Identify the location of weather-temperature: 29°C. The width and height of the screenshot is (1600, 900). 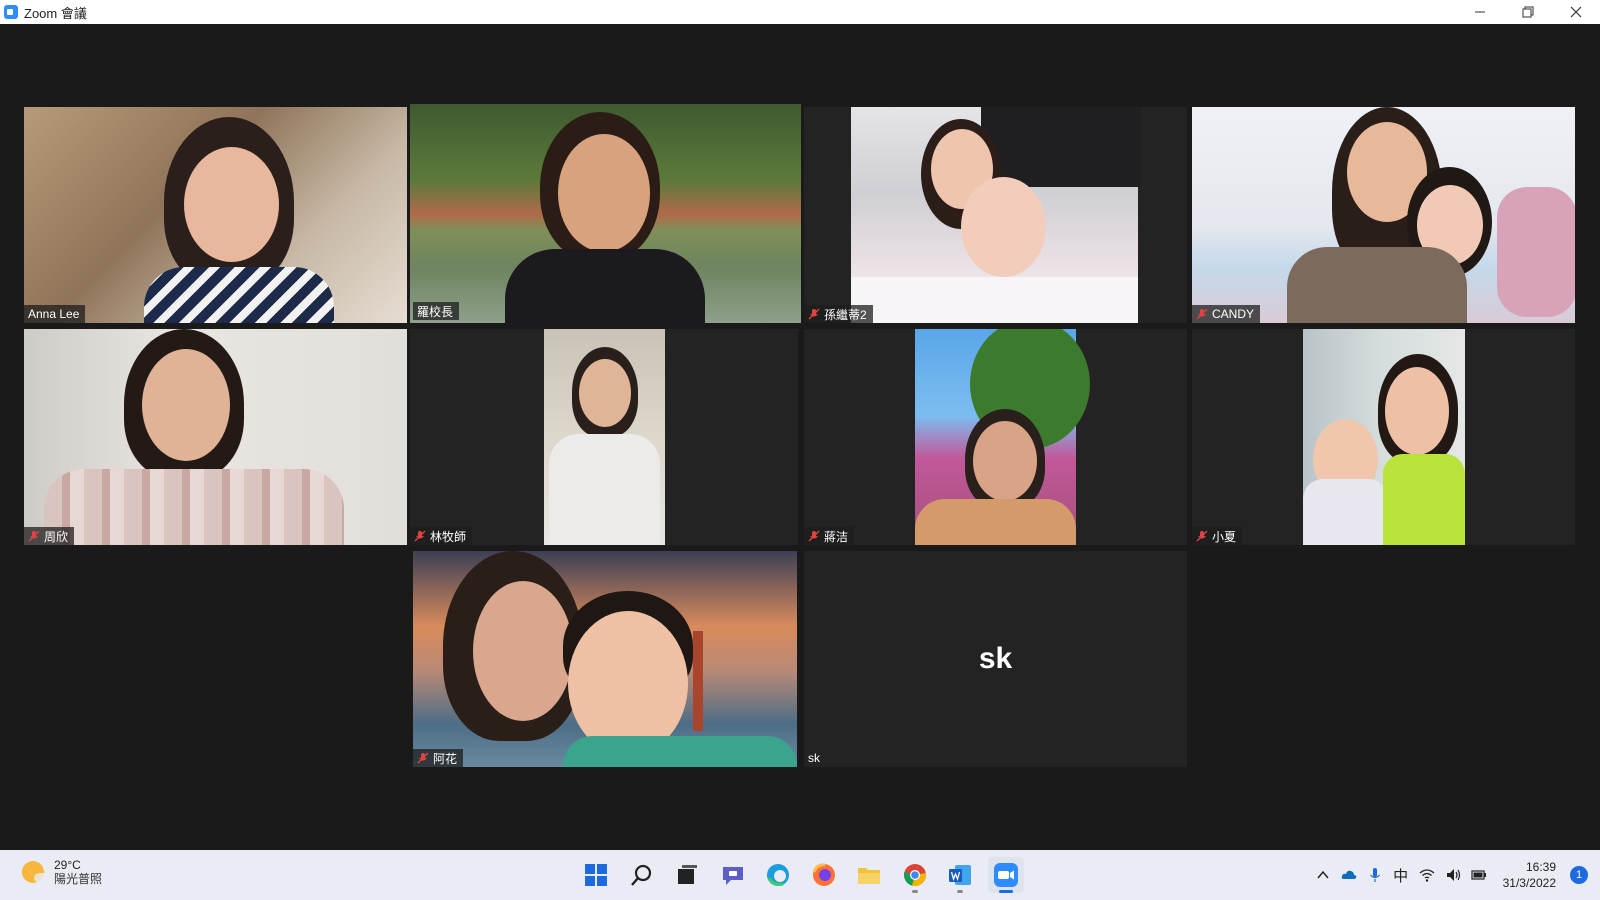
(67, 865).